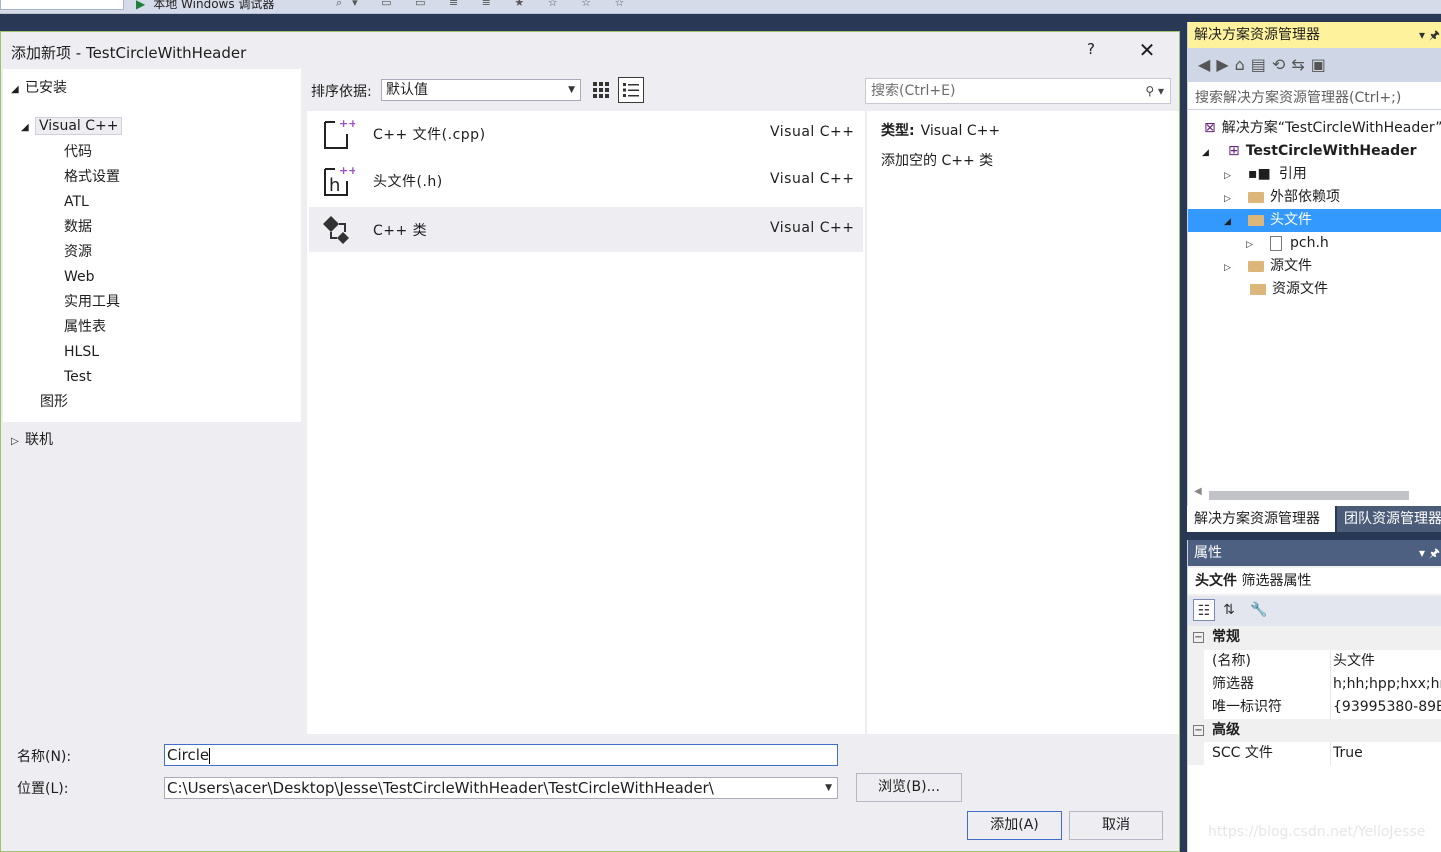  I want to click on tab-team-explorer: 团队资源管理器, so click(1389, 519).